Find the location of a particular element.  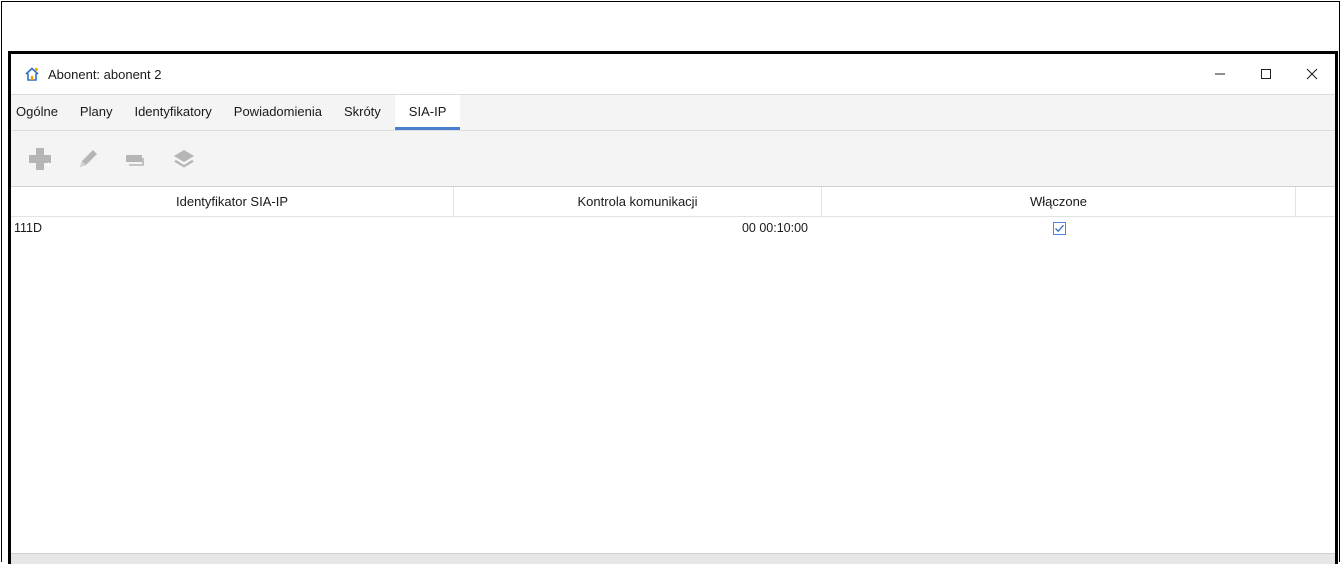

table-row: 111D 00 00:10:00 is located at coordinates (673, 228).